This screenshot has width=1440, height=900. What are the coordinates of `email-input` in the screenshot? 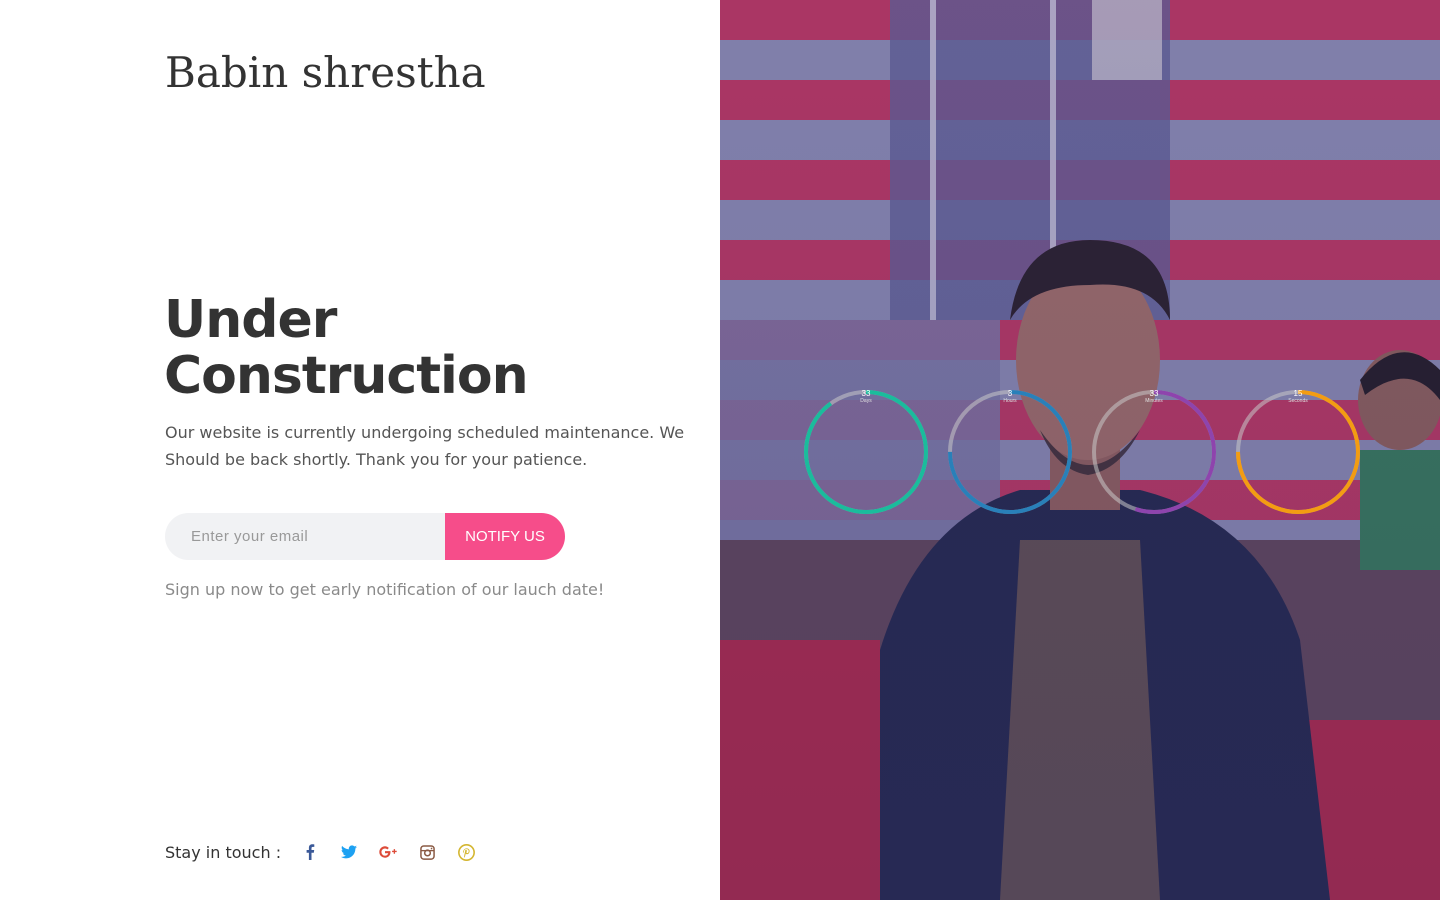 It's located at (315, 536).